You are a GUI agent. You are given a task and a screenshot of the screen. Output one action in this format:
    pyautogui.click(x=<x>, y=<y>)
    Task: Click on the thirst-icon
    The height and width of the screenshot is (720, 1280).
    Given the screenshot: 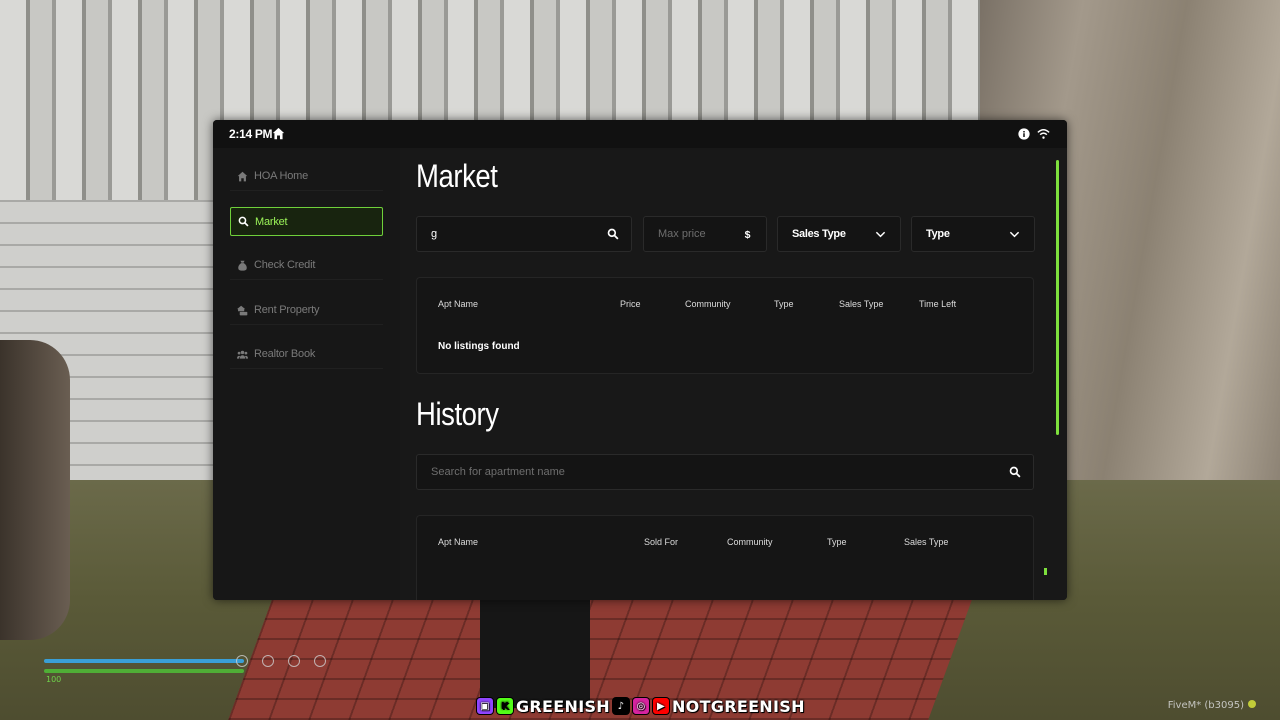 What is the action you would take?
    pyautogui.click(x=268, y=661)
    